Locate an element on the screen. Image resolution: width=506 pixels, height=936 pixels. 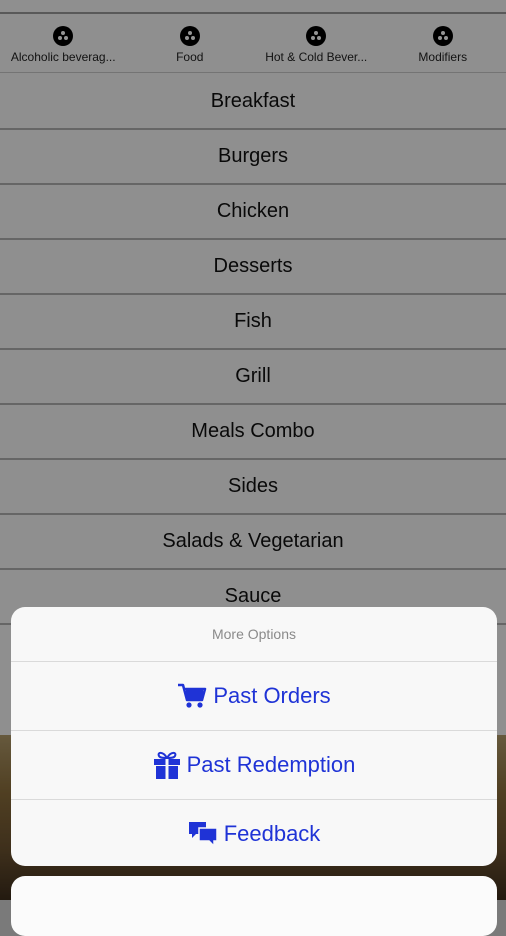
cart-icon is located at coordinates (192, 696).